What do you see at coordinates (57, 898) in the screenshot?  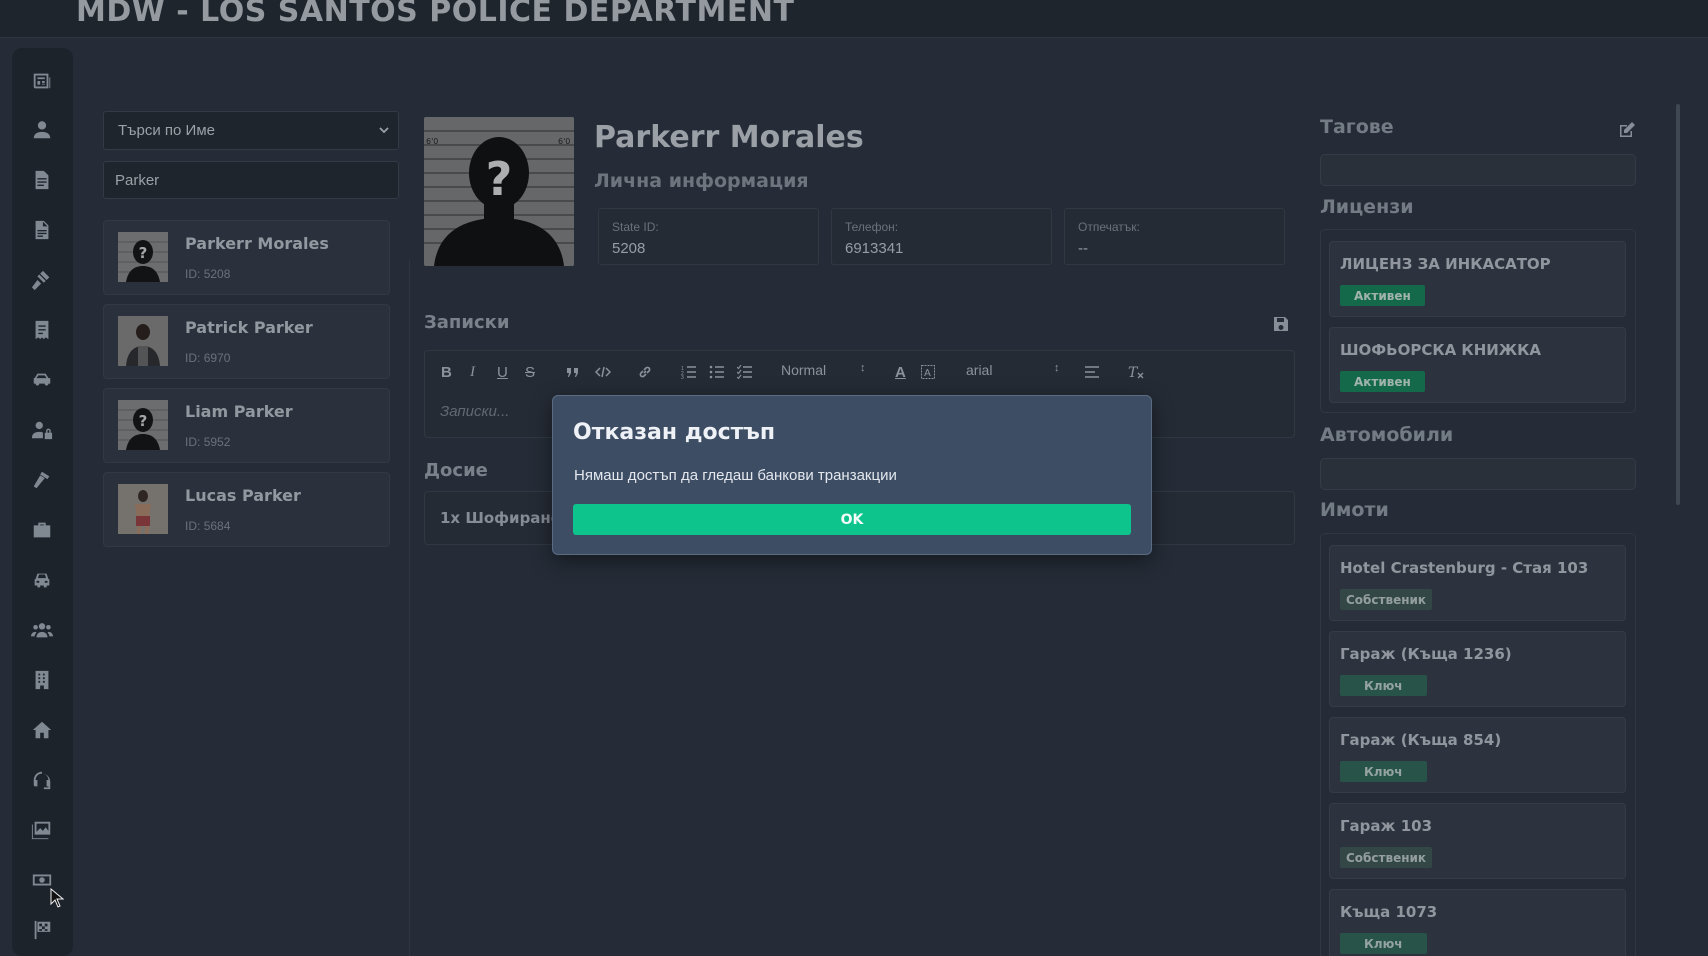 I see `mouse-cursor-icon` at bounding box center [57, 898].